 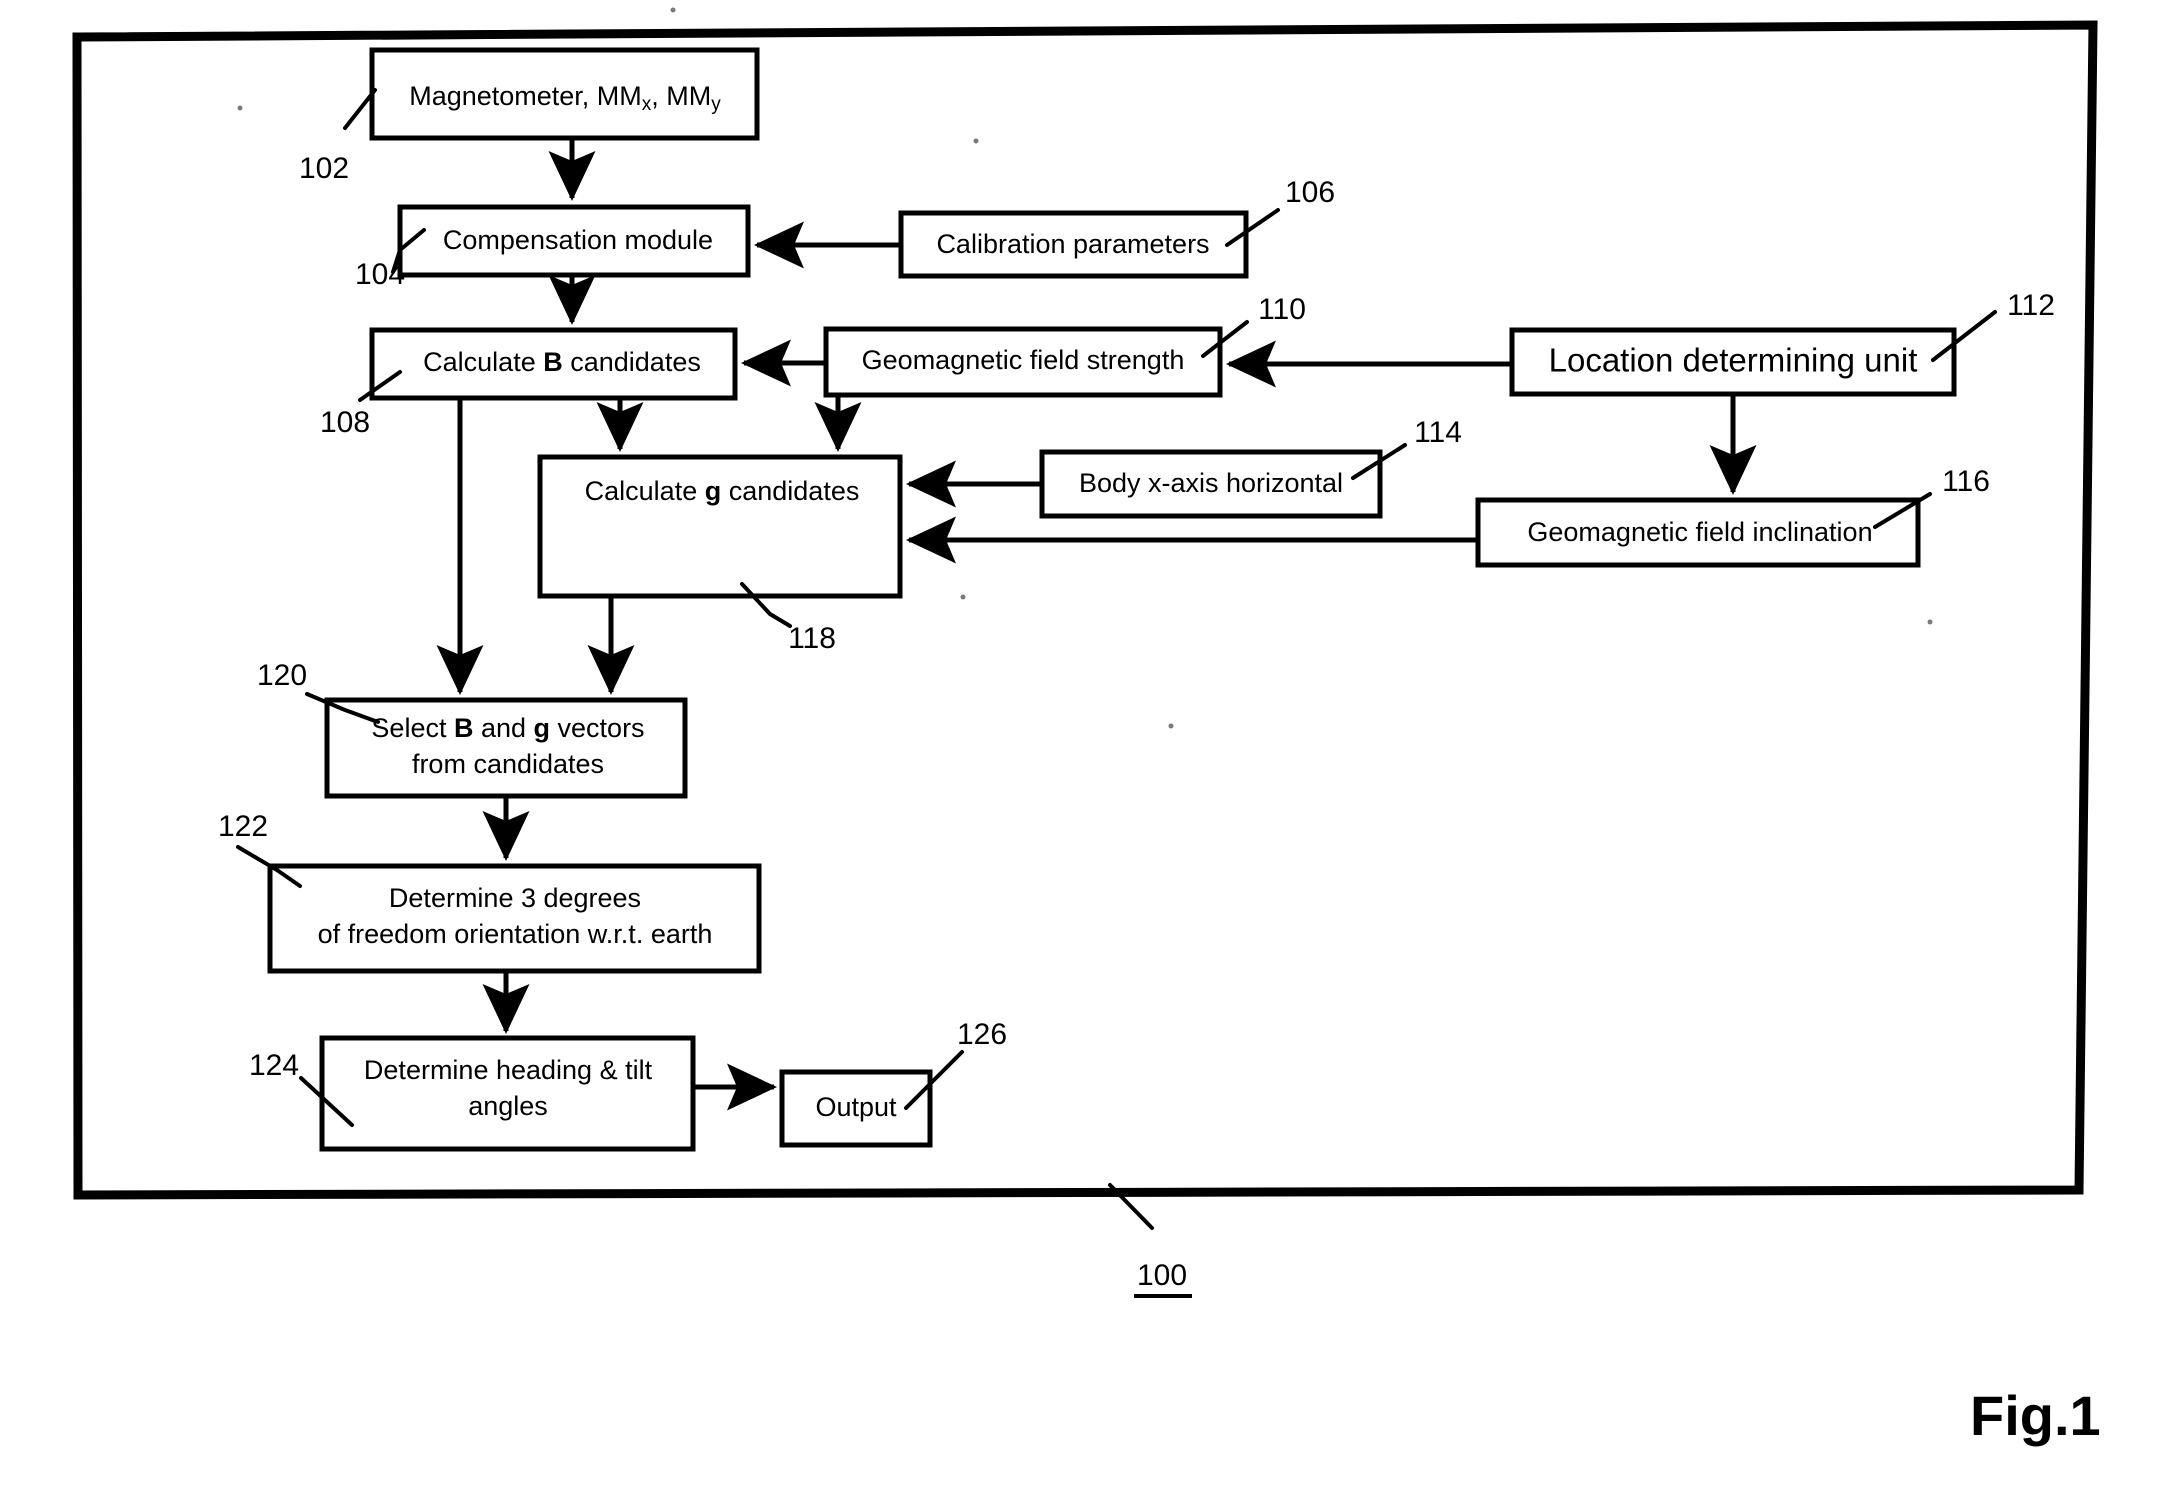 What do you see at coordinates (282, 675) in the screenshot?
I see `ref-number-120: 120` at bounding box center [282, 675].